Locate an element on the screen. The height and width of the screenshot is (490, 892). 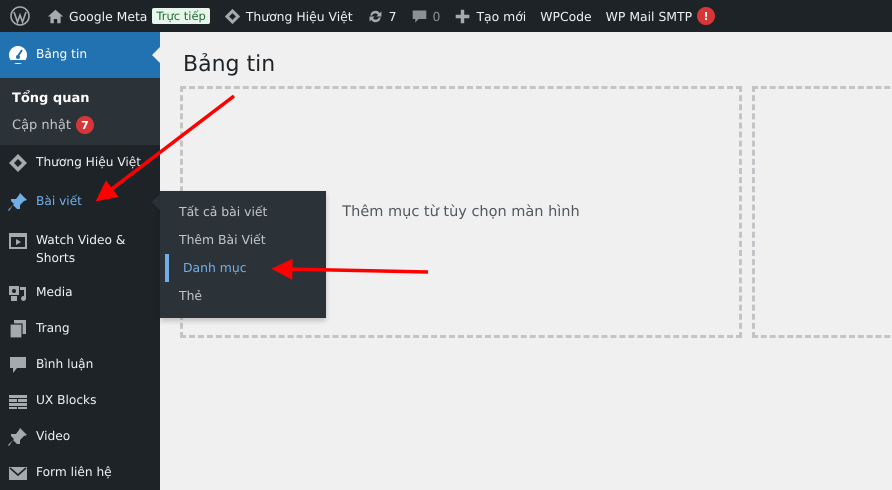
submenu-item: Cập nhật 7 is located at coordinates (80, 125).